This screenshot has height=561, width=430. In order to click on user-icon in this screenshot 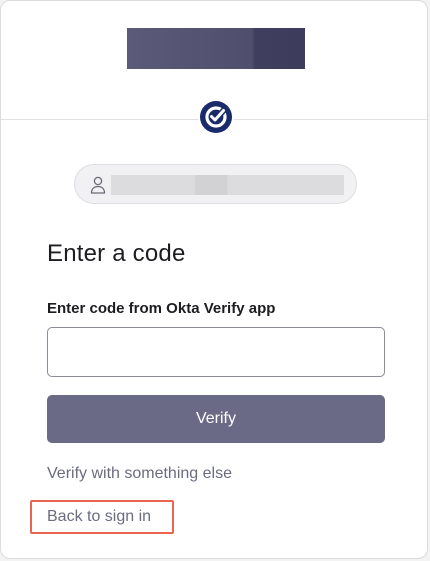, I will do `click(98, 185)`.